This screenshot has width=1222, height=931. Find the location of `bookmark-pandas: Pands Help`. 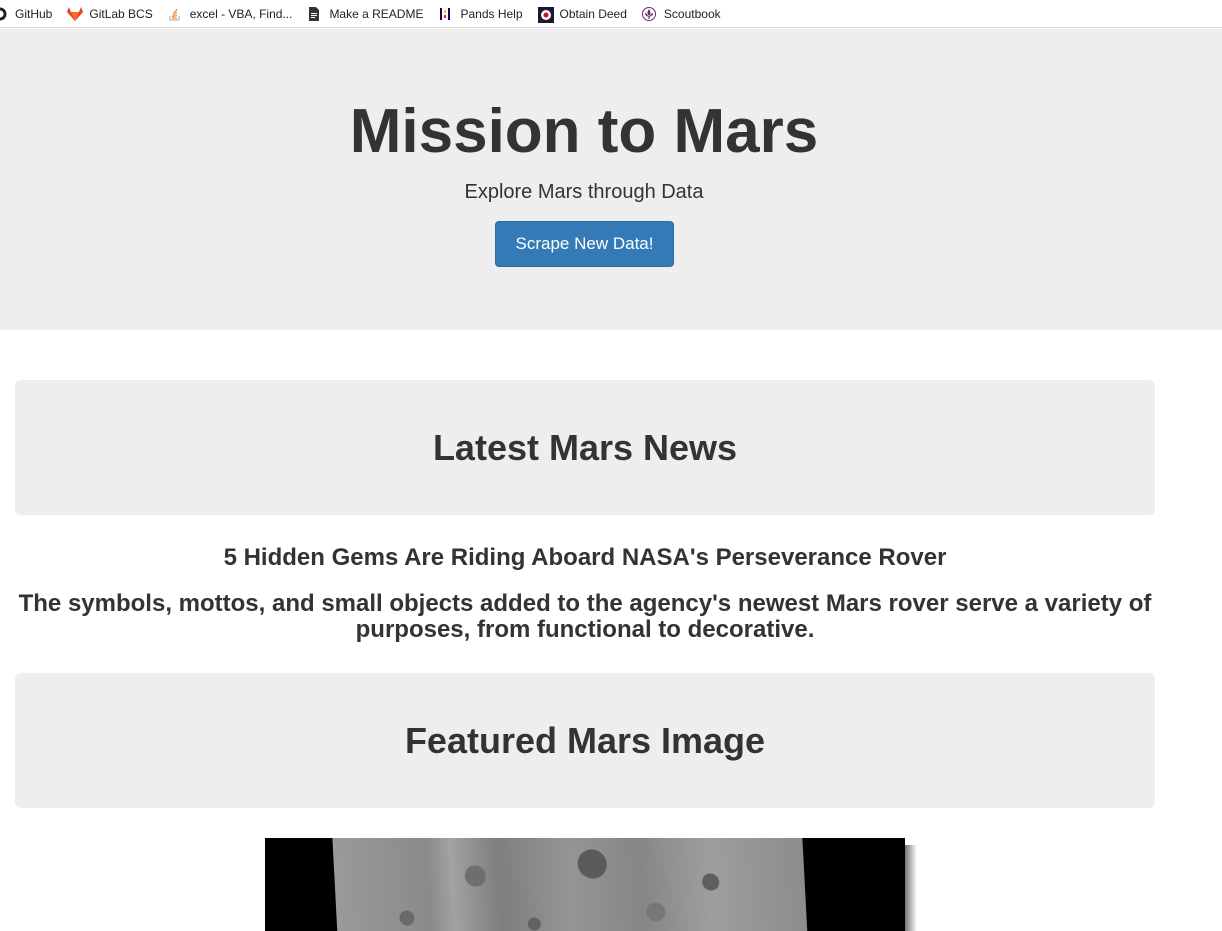

bookmark-pandas: Pands Help is located at coordinates (480, 14).